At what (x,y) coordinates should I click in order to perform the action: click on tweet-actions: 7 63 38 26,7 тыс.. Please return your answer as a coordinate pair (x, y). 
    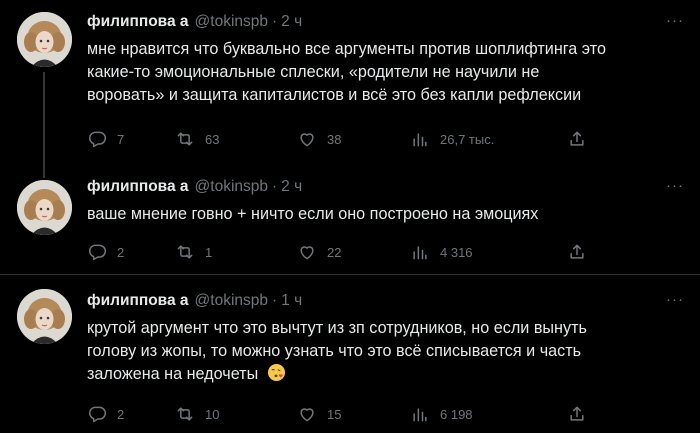
    Looking at the image, I should click on (347, 139).